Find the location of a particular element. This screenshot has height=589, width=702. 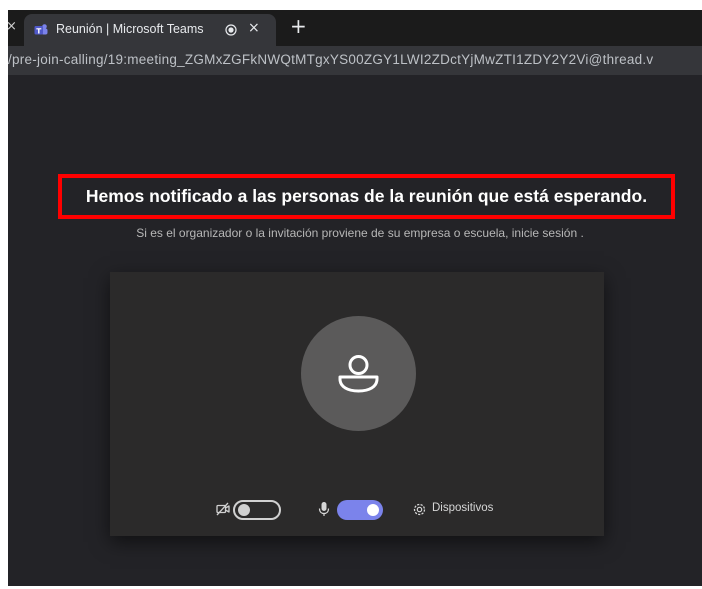

tab-close-button: × is located at coordinates (254, 28).